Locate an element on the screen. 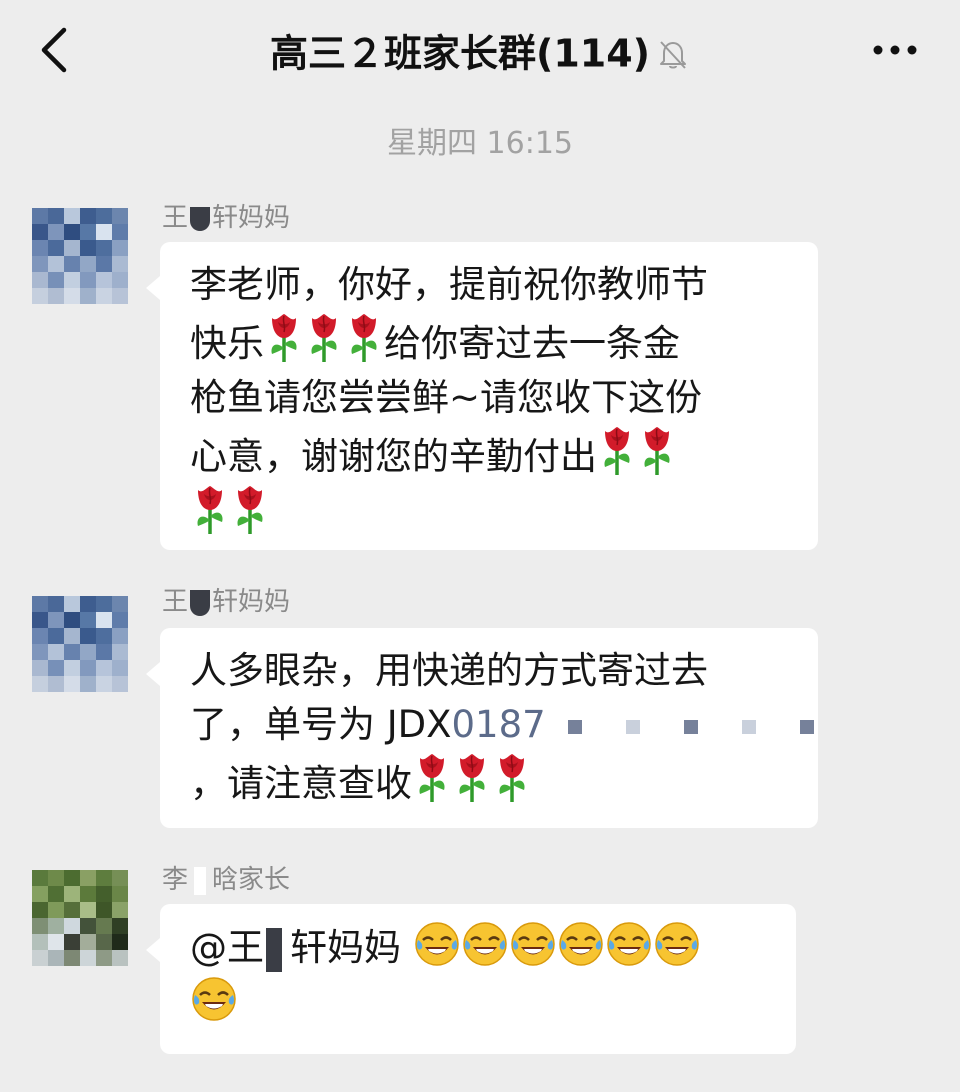 This screenshot has height=1092, width=960. message-line: 给你寄过去一条金 is located at coordinates (532, 343).